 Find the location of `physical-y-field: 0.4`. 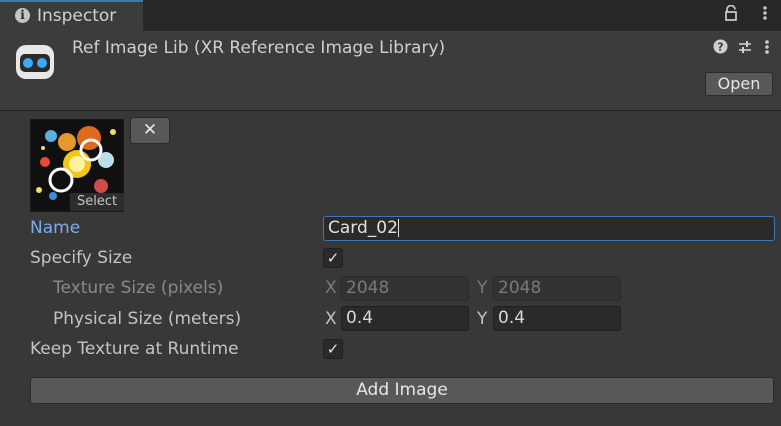

physical-y-field: 0.4 is located at coordinates (557, 318).